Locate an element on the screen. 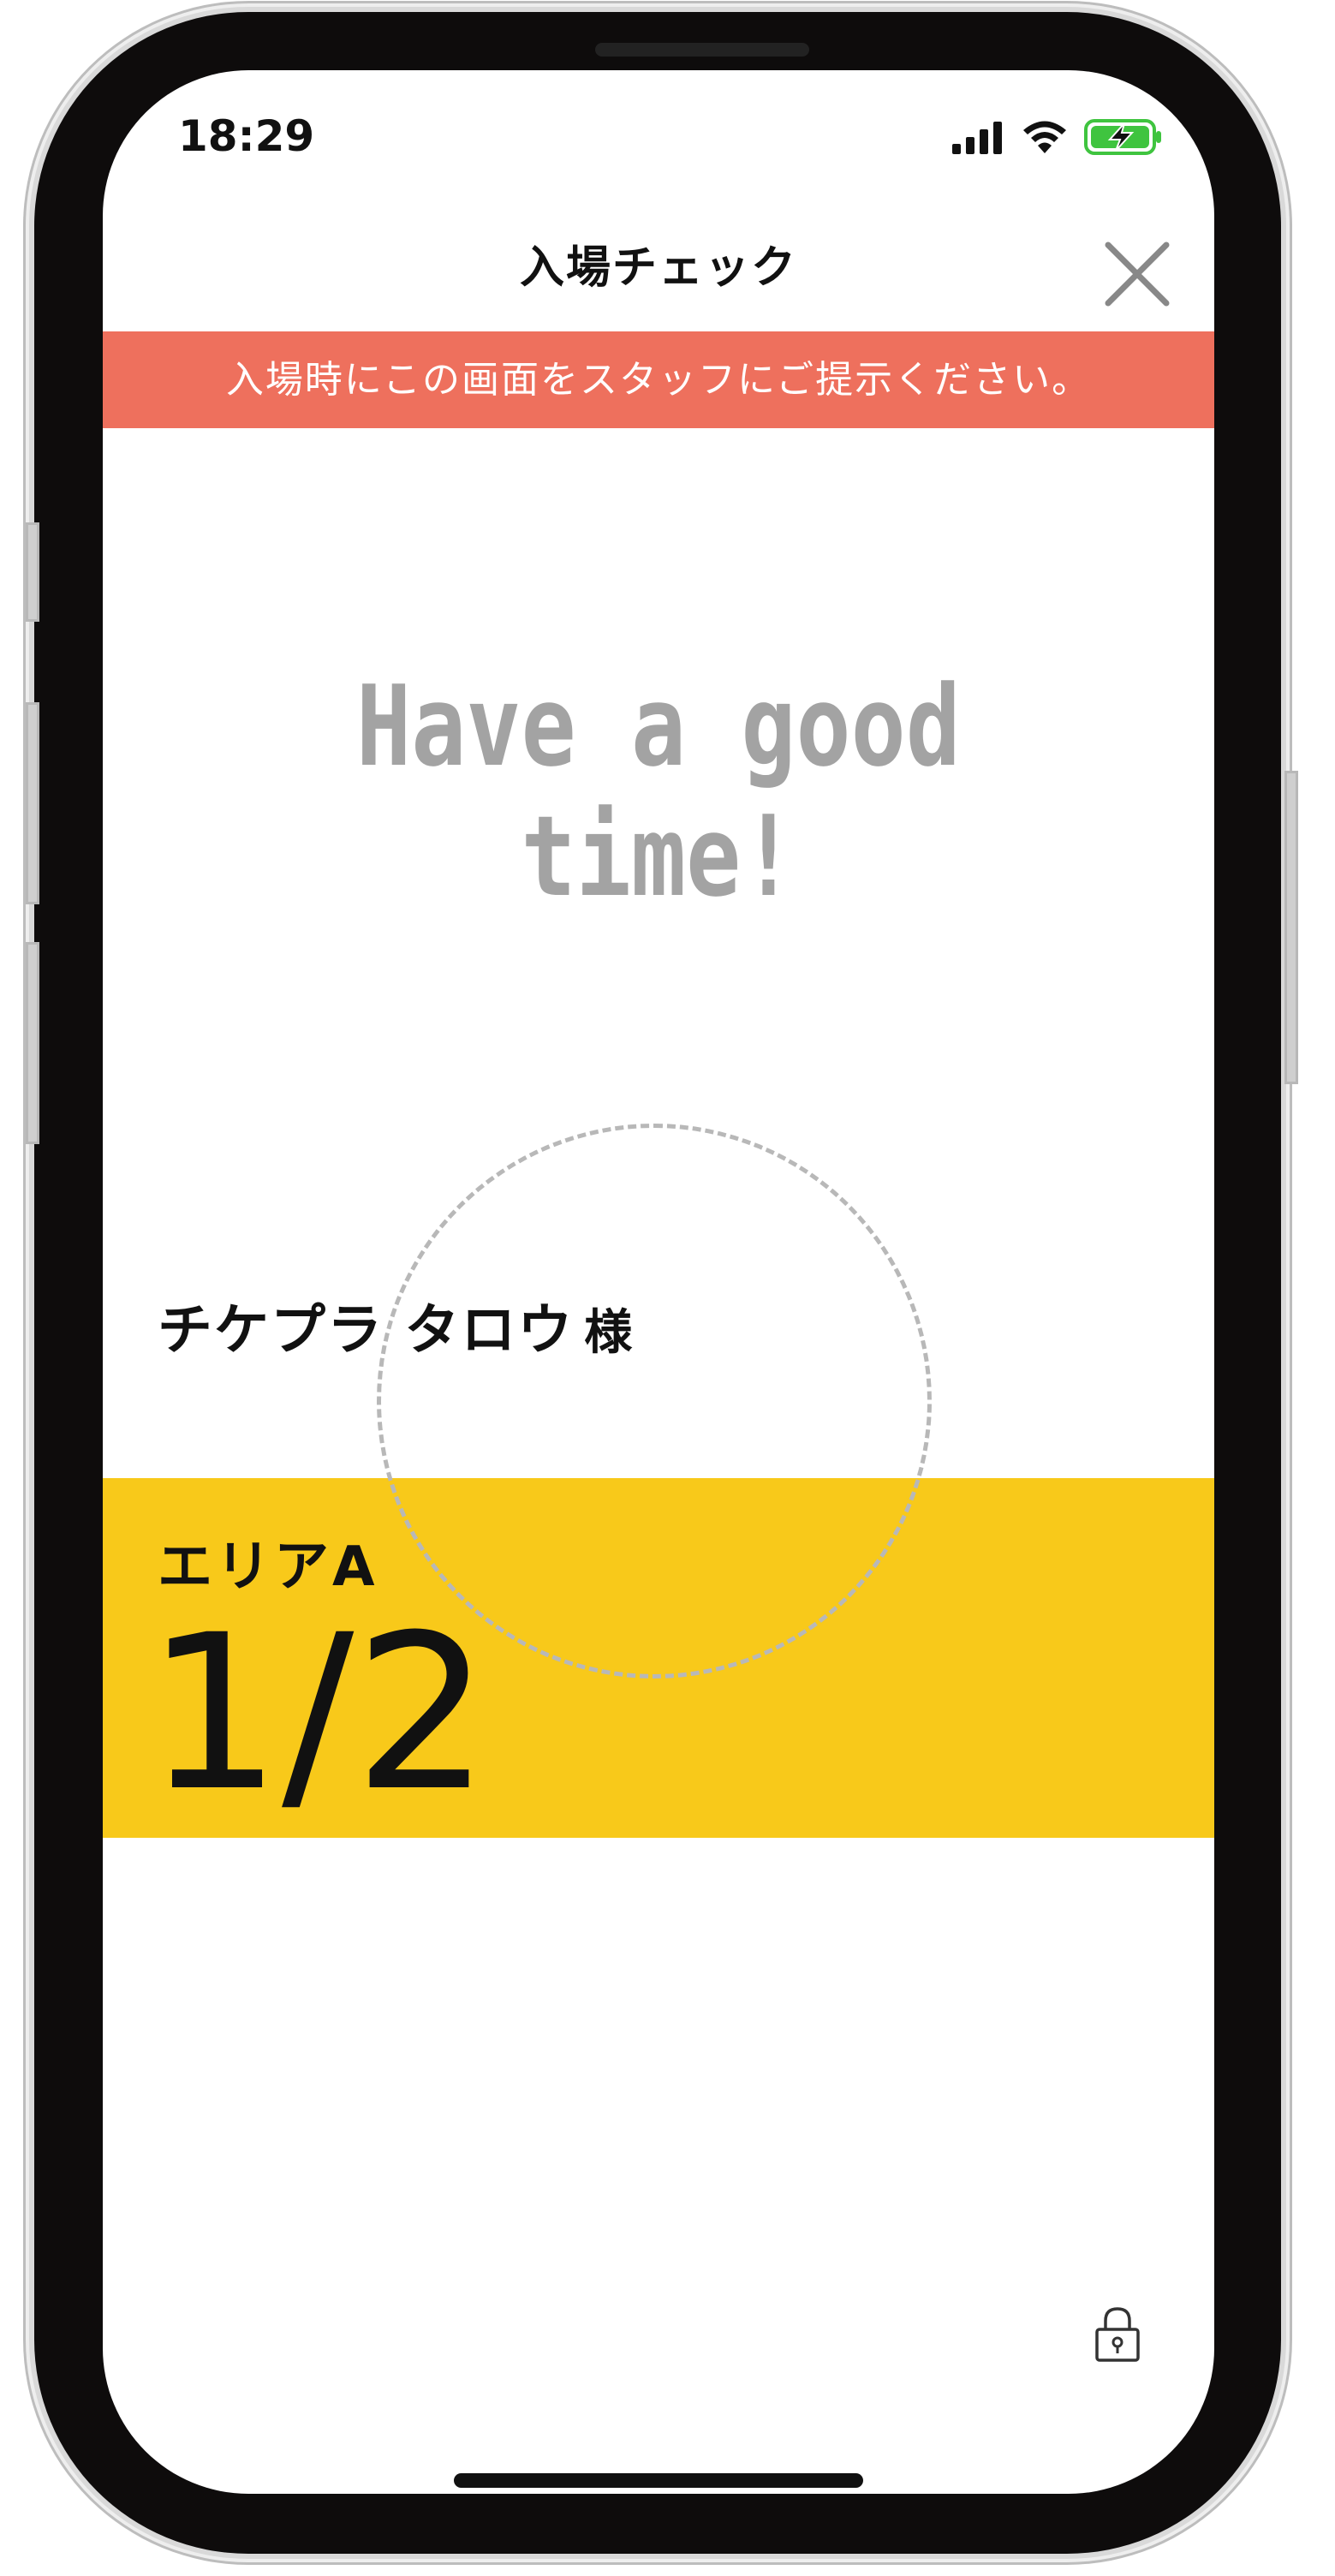  signal-icon is located at coordinates (977, 138).